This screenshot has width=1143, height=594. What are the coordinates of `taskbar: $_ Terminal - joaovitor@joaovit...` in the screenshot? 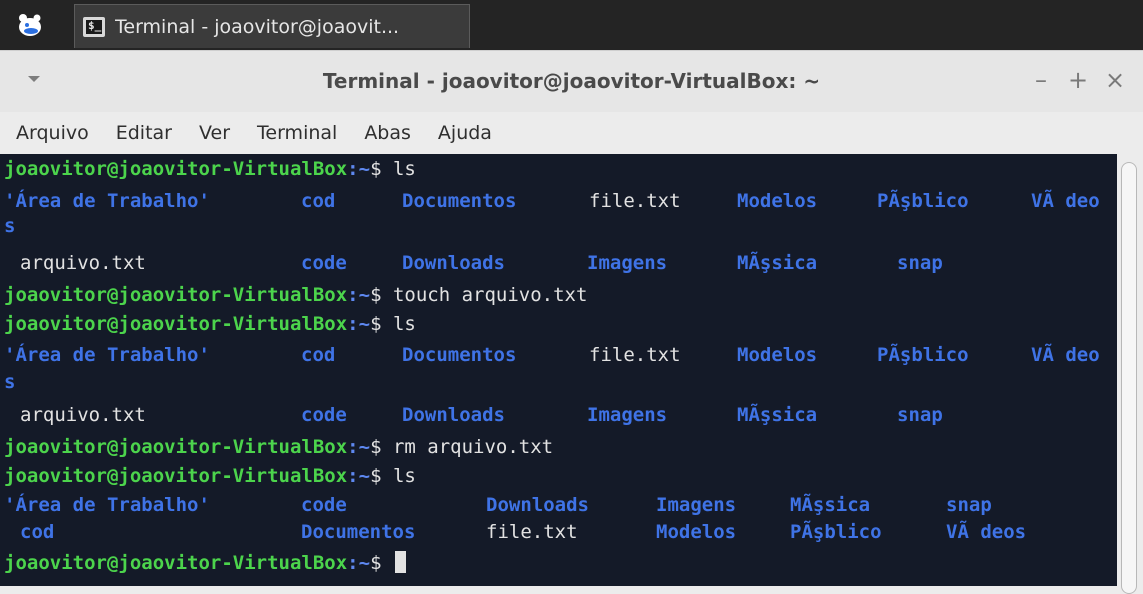 It's located at (571, 25).